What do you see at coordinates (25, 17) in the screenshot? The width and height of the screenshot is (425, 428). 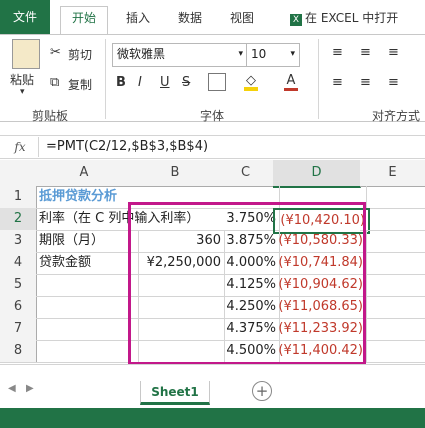 I see `tab-file: 文件` at bounding box center [25, 17].